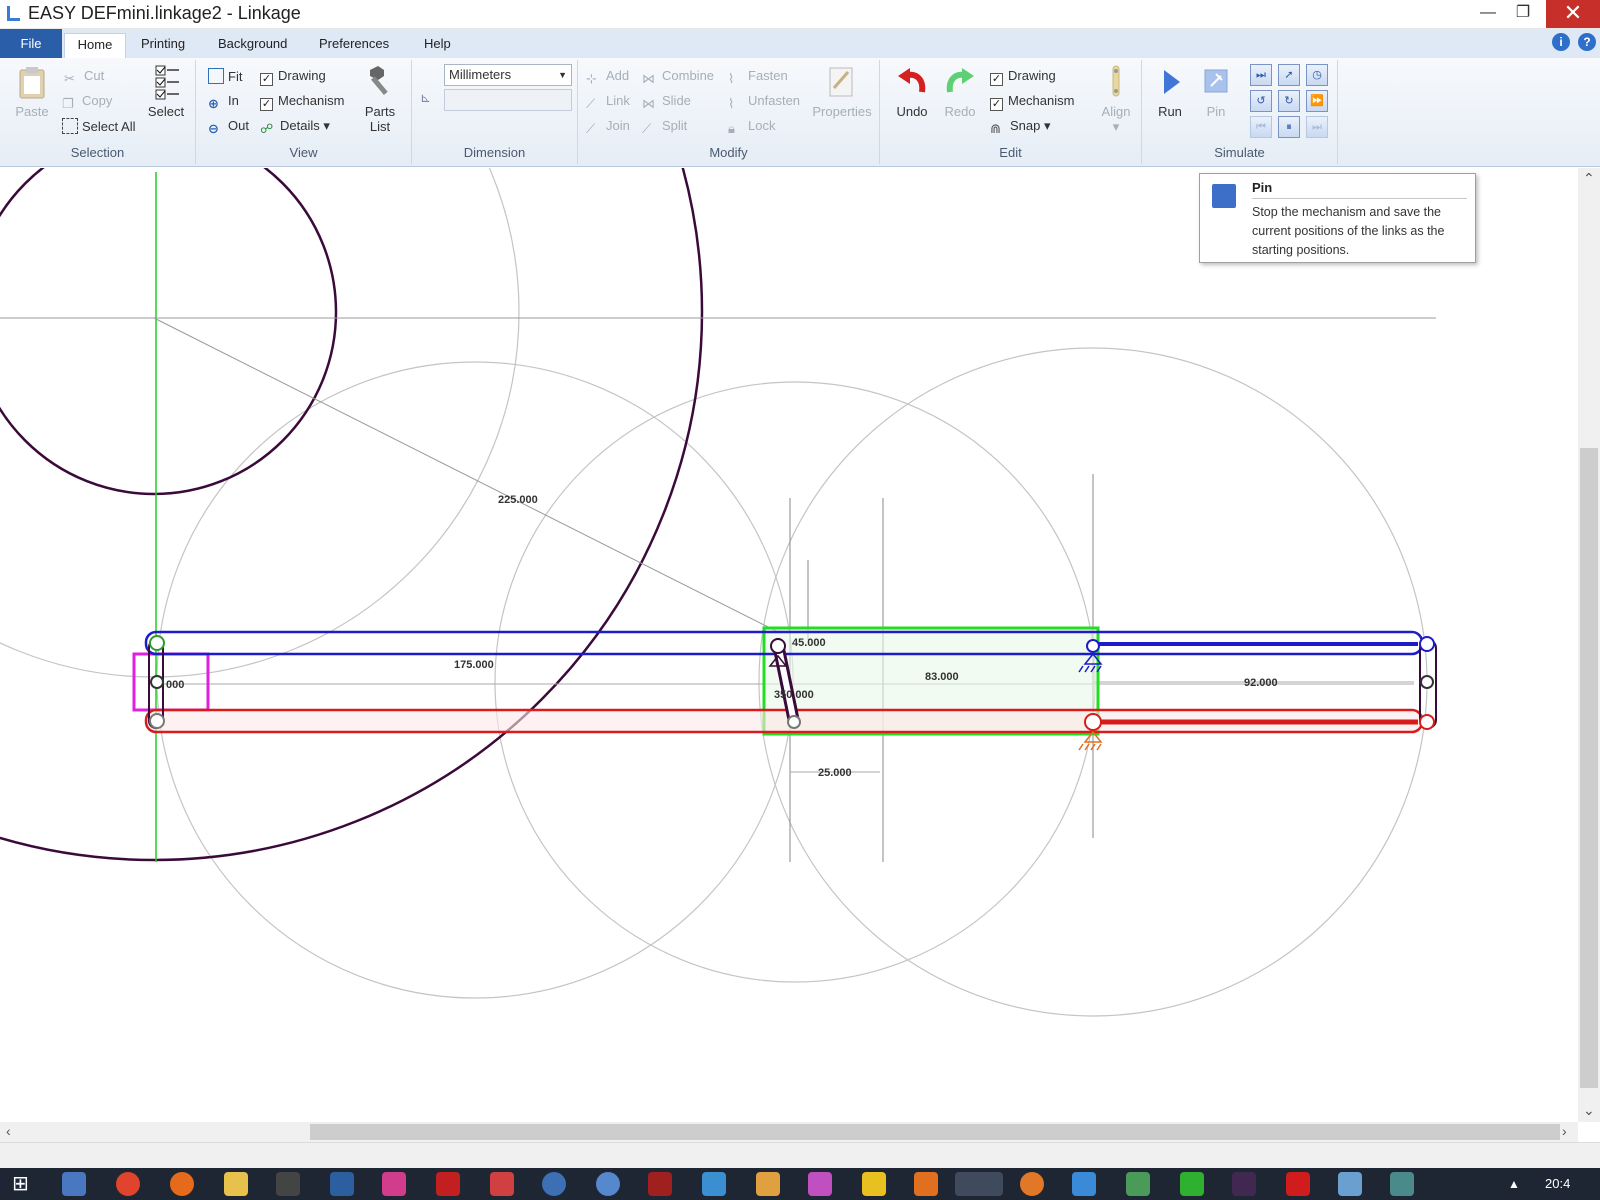 This screenshot has height=1200, width=1600. What do you see at coordinates (762, 125) in the screenshot?
I see `lock-label: Lock` at bounding box center [762, 125].